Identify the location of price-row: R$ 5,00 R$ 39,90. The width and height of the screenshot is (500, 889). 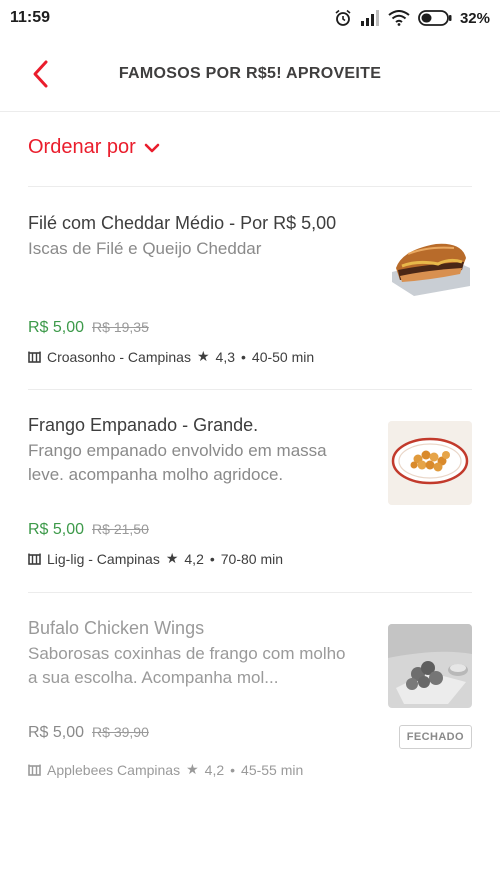
(88, 733).